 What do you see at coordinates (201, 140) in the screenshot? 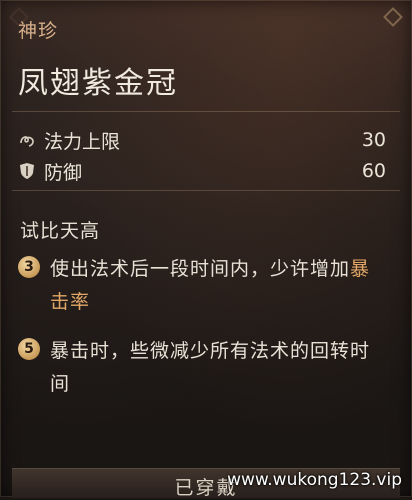
I see `stat-row-mana: 法力上限 30` at bounding box center [201, 140].